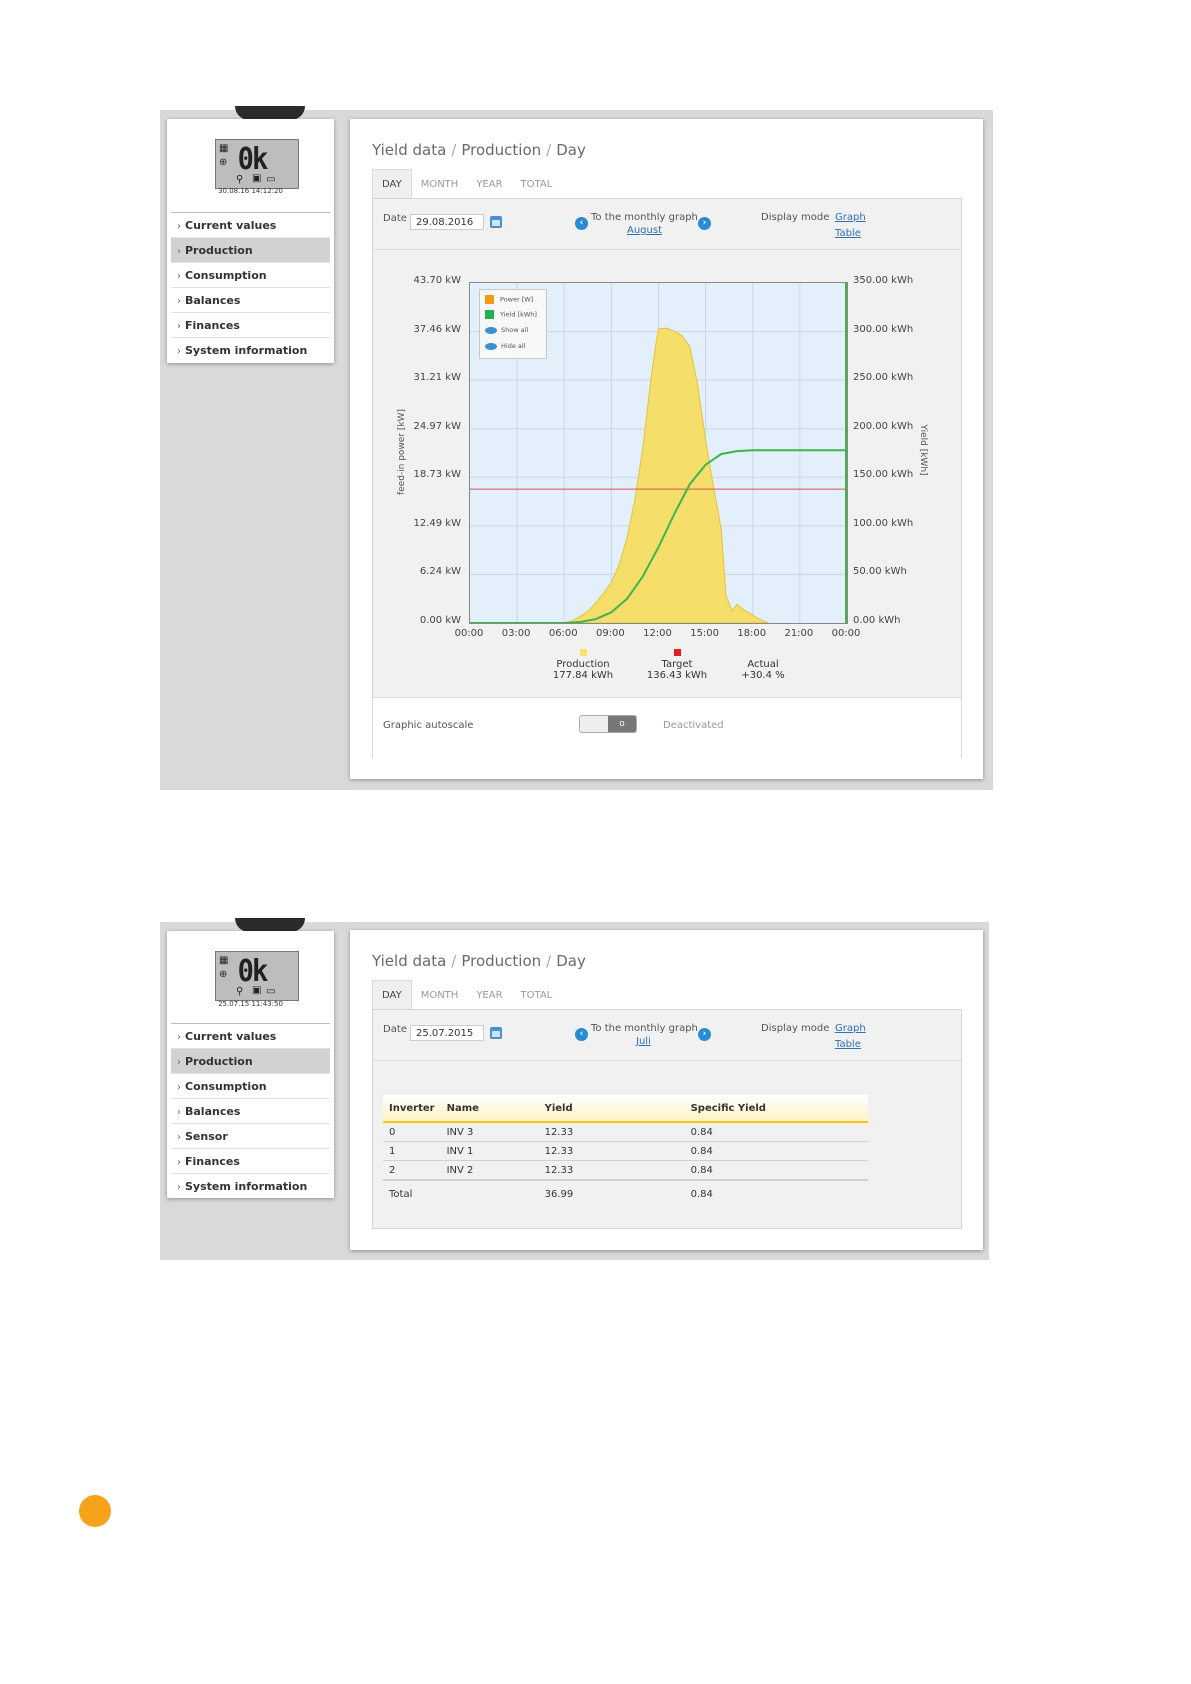 This screenshot has height=1684, width=1191. What do you see at coordinates (270, 925) in the screenshot?
I see `decorative-dark-shape` at bounding box center [270, 925].